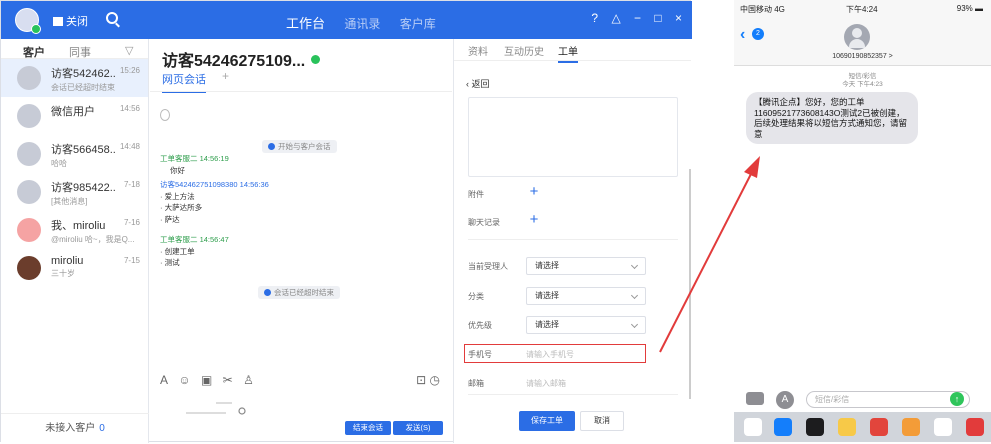  What do you see at coordinates (586, 266) in the screenshot?
I see `assignee-select: 请选择` at bounding box center [586, 266].